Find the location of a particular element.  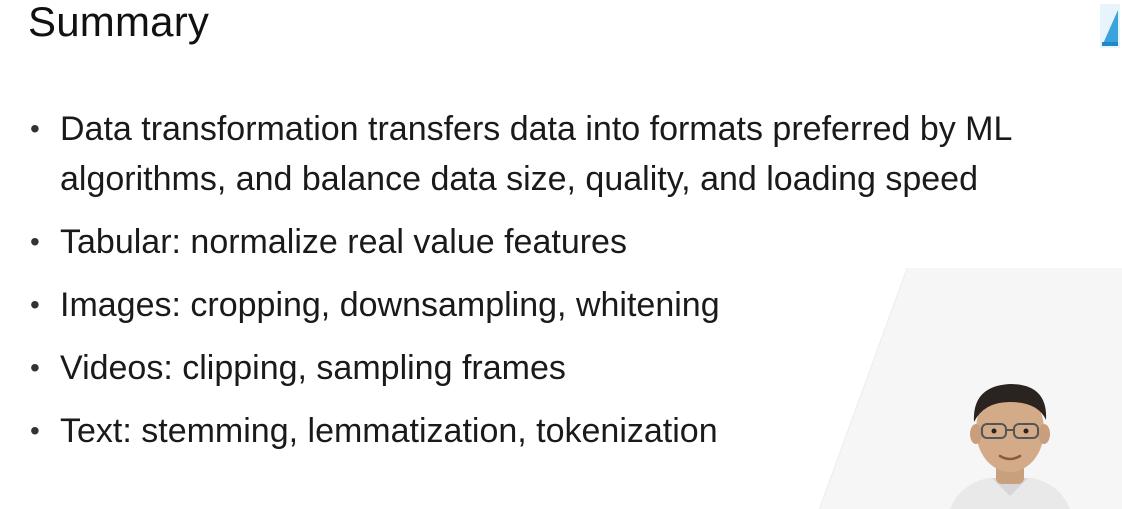

presenter-video-icon is located at coordinates (1010, 446).